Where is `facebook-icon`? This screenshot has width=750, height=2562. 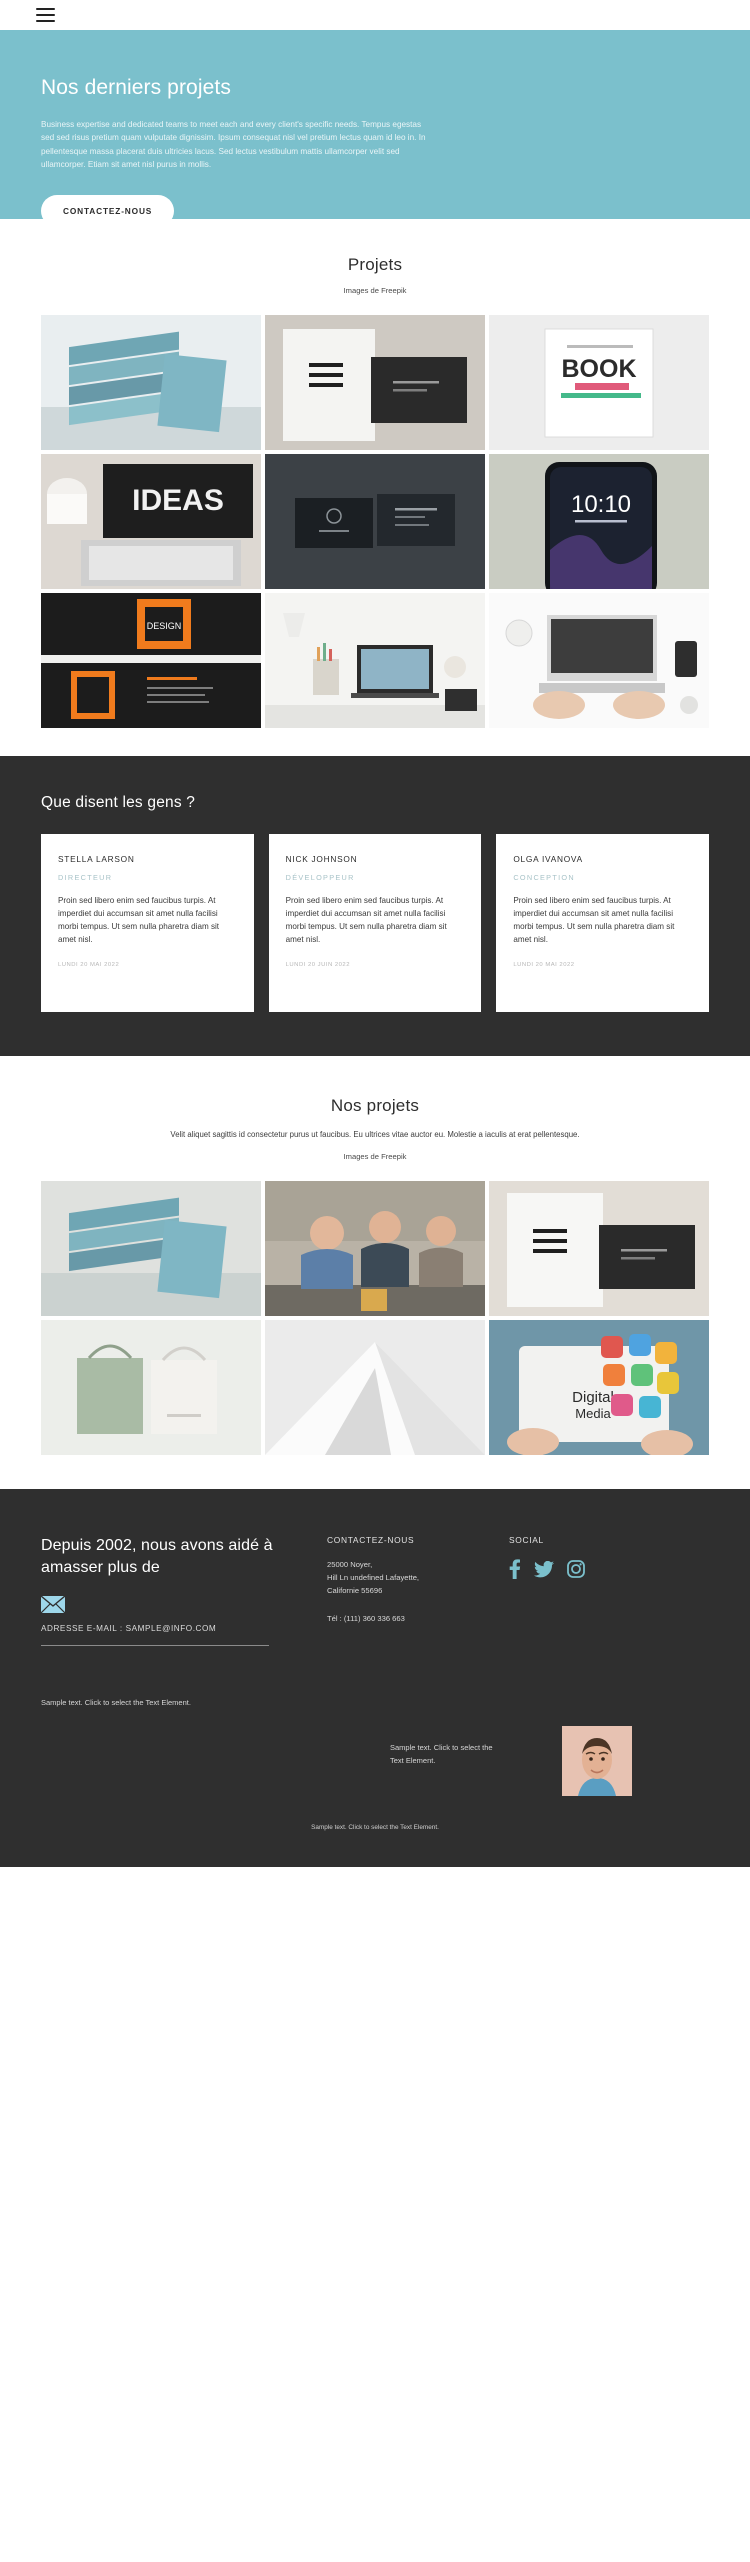
facebook-icon is located at coordinates (515, 1569).